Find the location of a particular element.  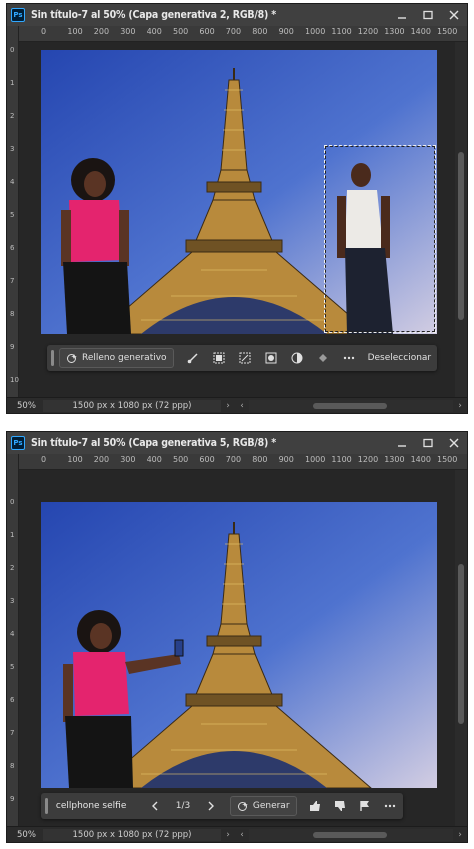

generative-fill-button: Relleno generativo is located at coordinates (116, 358).